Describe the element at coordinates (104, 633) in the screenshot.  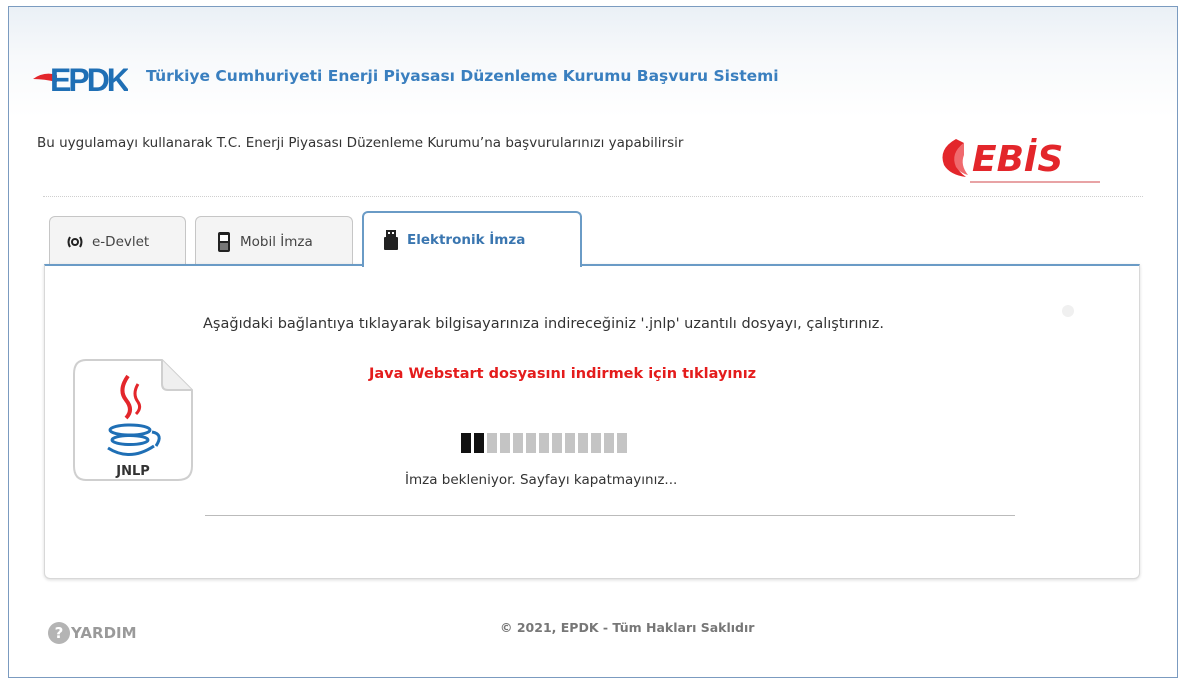
I see `help-label: YARDIM` at that location.